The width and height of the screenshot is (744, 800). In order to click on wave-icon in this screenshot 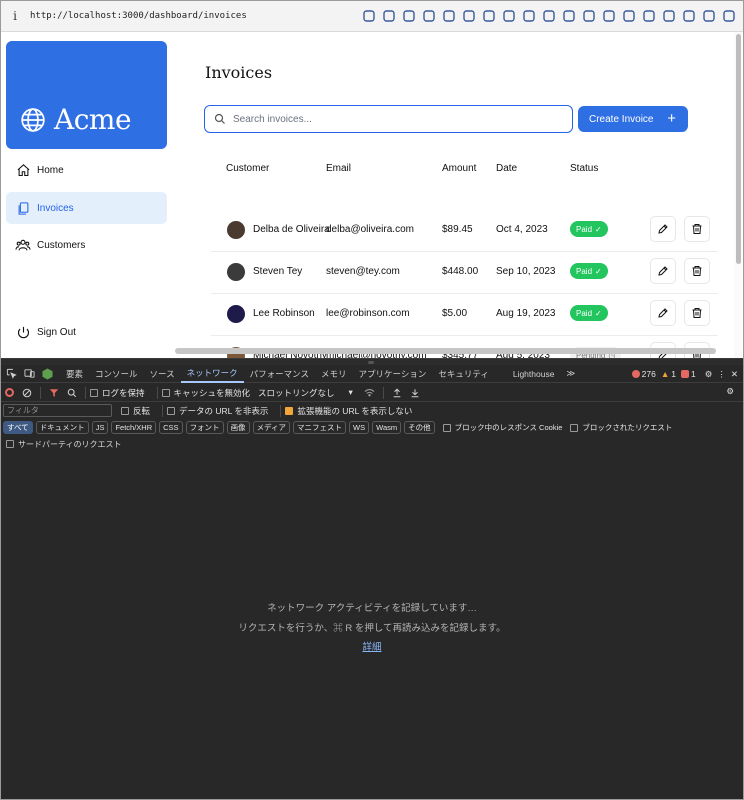, I will do `click(629, 16)`.